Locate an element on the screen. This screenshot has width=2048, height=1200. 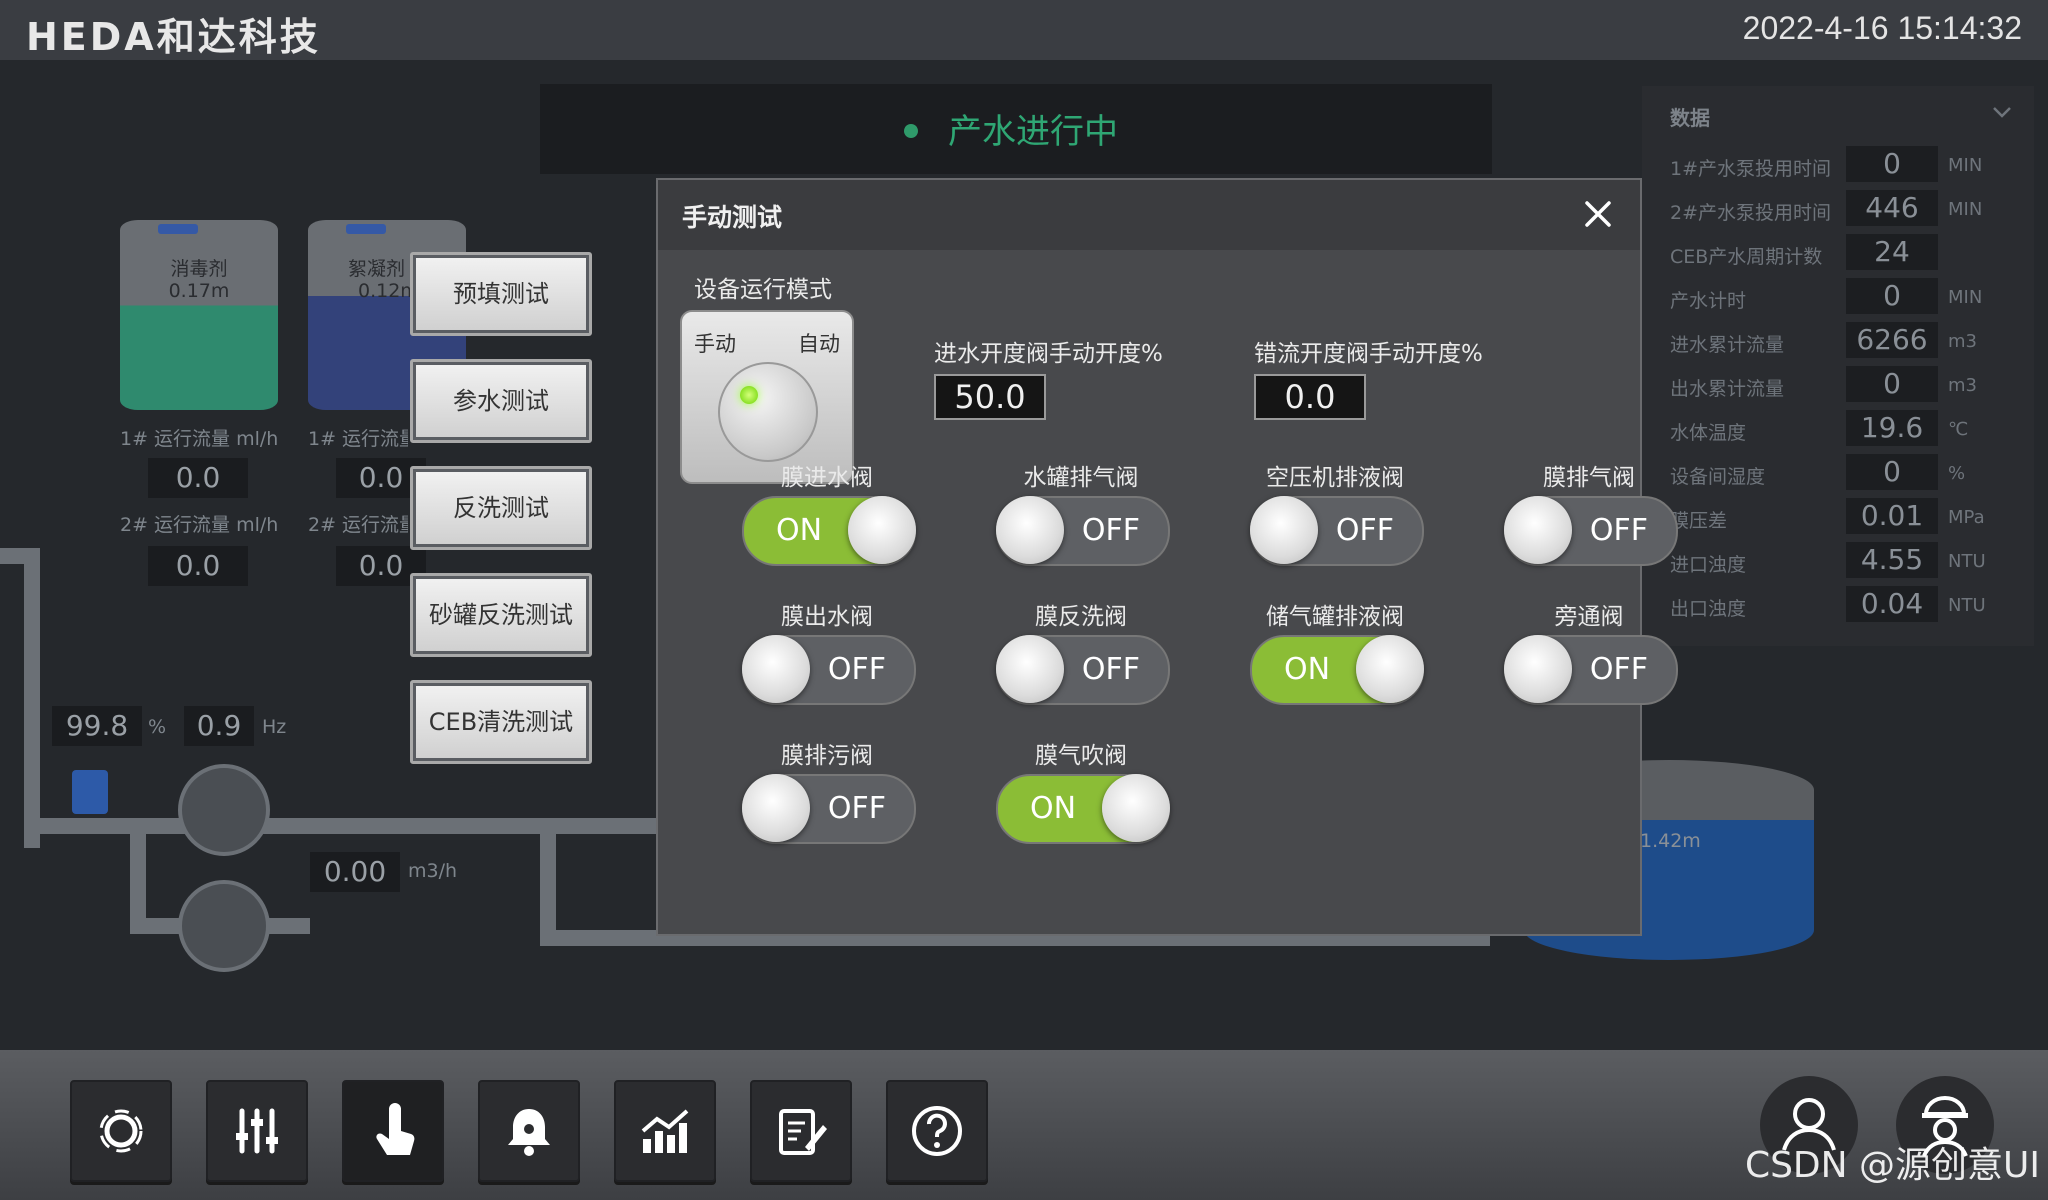
rotary-knob-icon is located at coordinates (768, 412).